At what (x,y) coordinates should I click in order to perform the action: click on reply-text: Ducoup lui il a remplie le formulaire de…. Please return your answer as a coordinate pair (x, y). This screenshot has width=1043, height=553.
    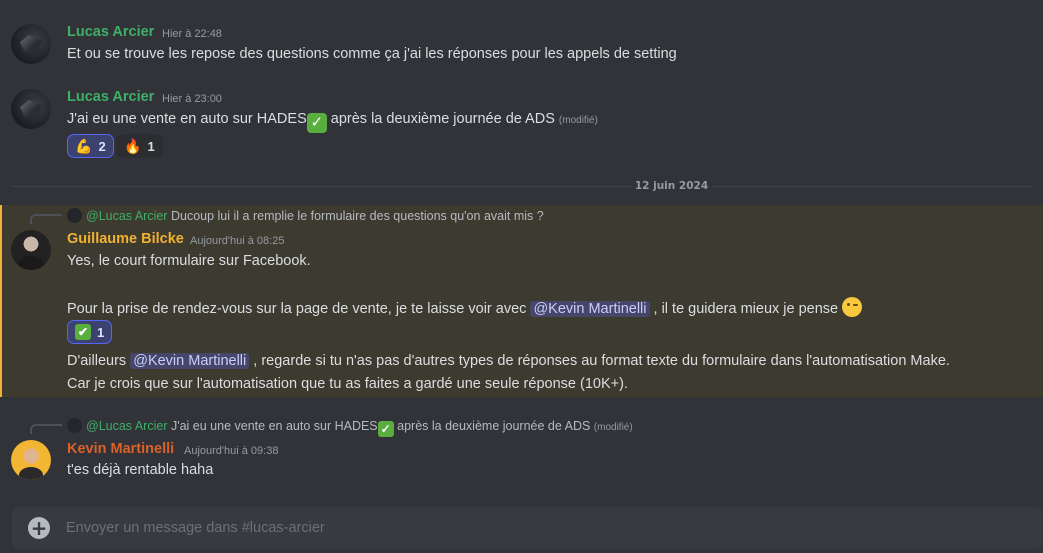
    Looking at the image, I should click on (357, 216).